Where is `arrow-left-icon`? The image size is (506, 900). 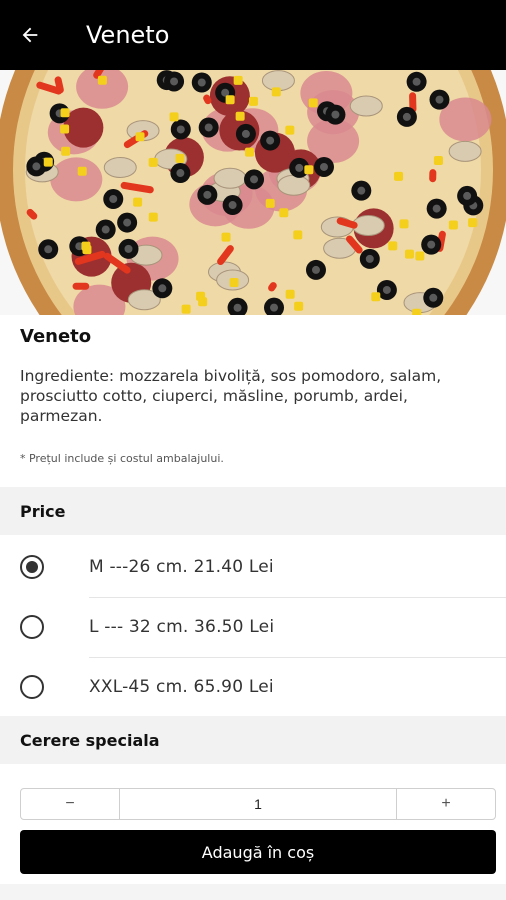 arrow-left-icon is located at coordinates (30, 35).